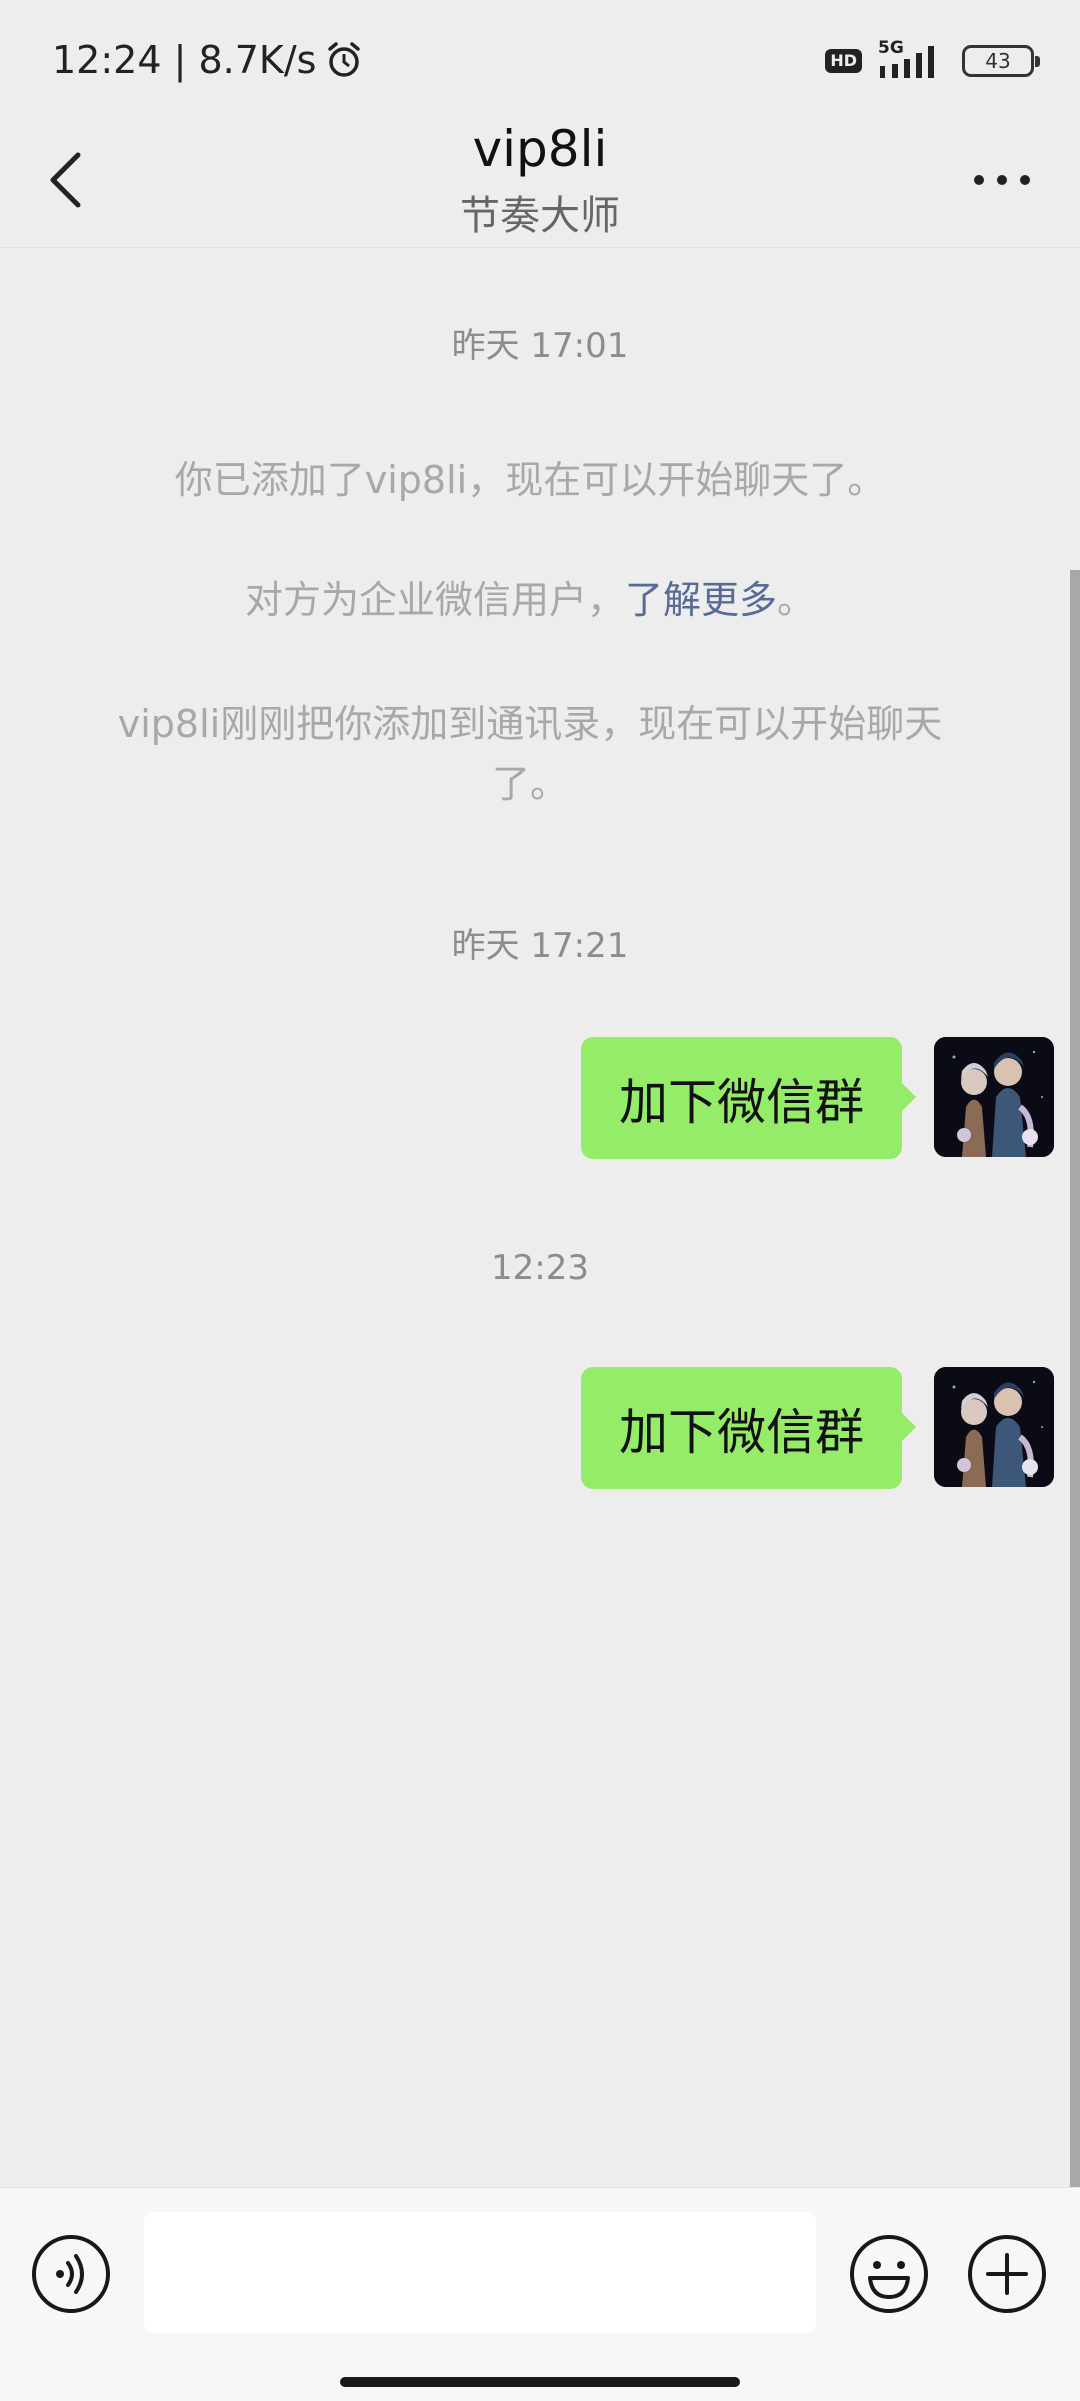 The height and width of the screenshot is (2401, 1080). What do you see at coordinates (540, 181) in the screenshot?
I see `chat-header: vip8li 节奏大师` at bounding box center [540, 181].